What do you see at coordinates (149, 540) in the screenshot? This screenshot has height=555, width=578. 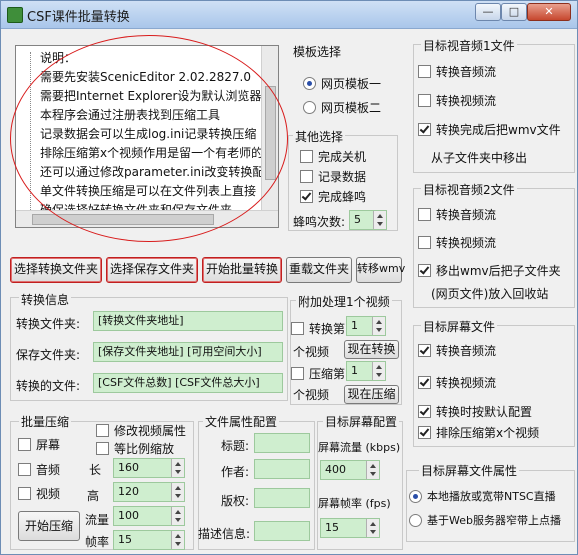 I see `fps-stepper: 15` at bounding box center [149, 540].